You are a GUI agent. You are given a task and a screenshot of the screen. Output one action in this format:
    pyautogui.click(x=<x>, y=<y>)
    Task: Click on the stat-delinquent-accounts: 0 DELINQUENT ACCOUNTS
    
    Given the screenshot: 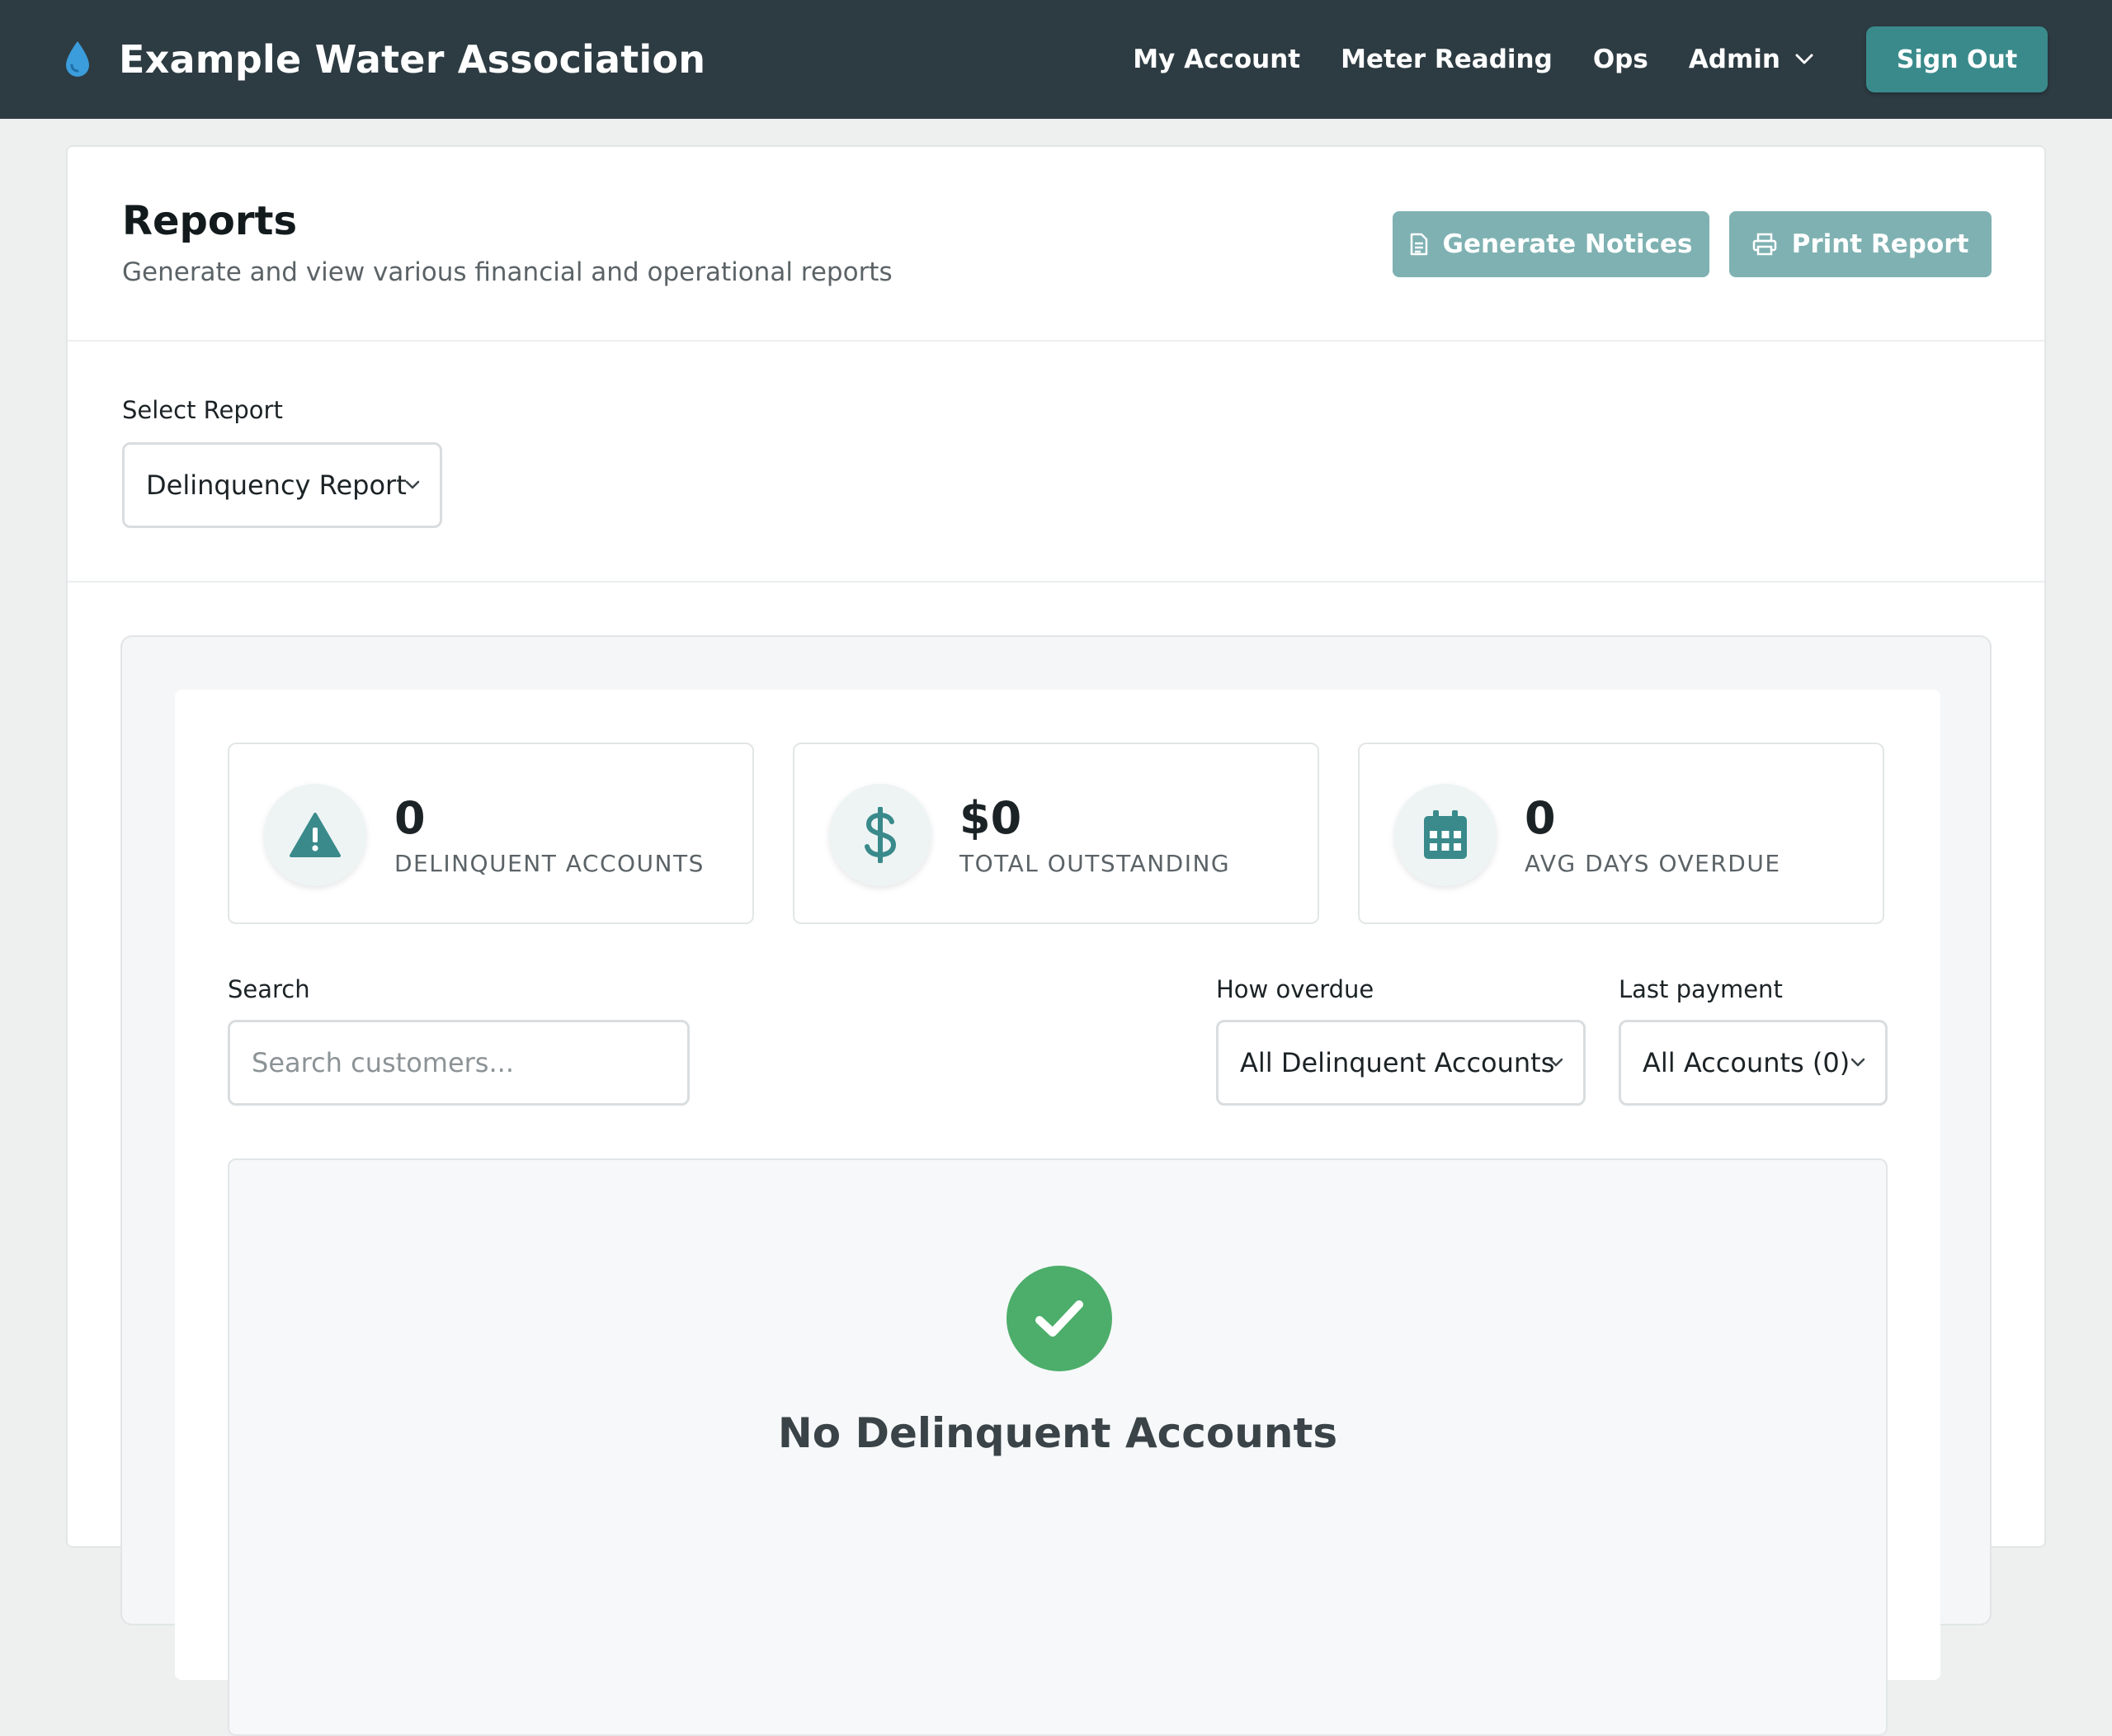 What is the action you would take?
    pyautogui.click(x=491, y=833)
    